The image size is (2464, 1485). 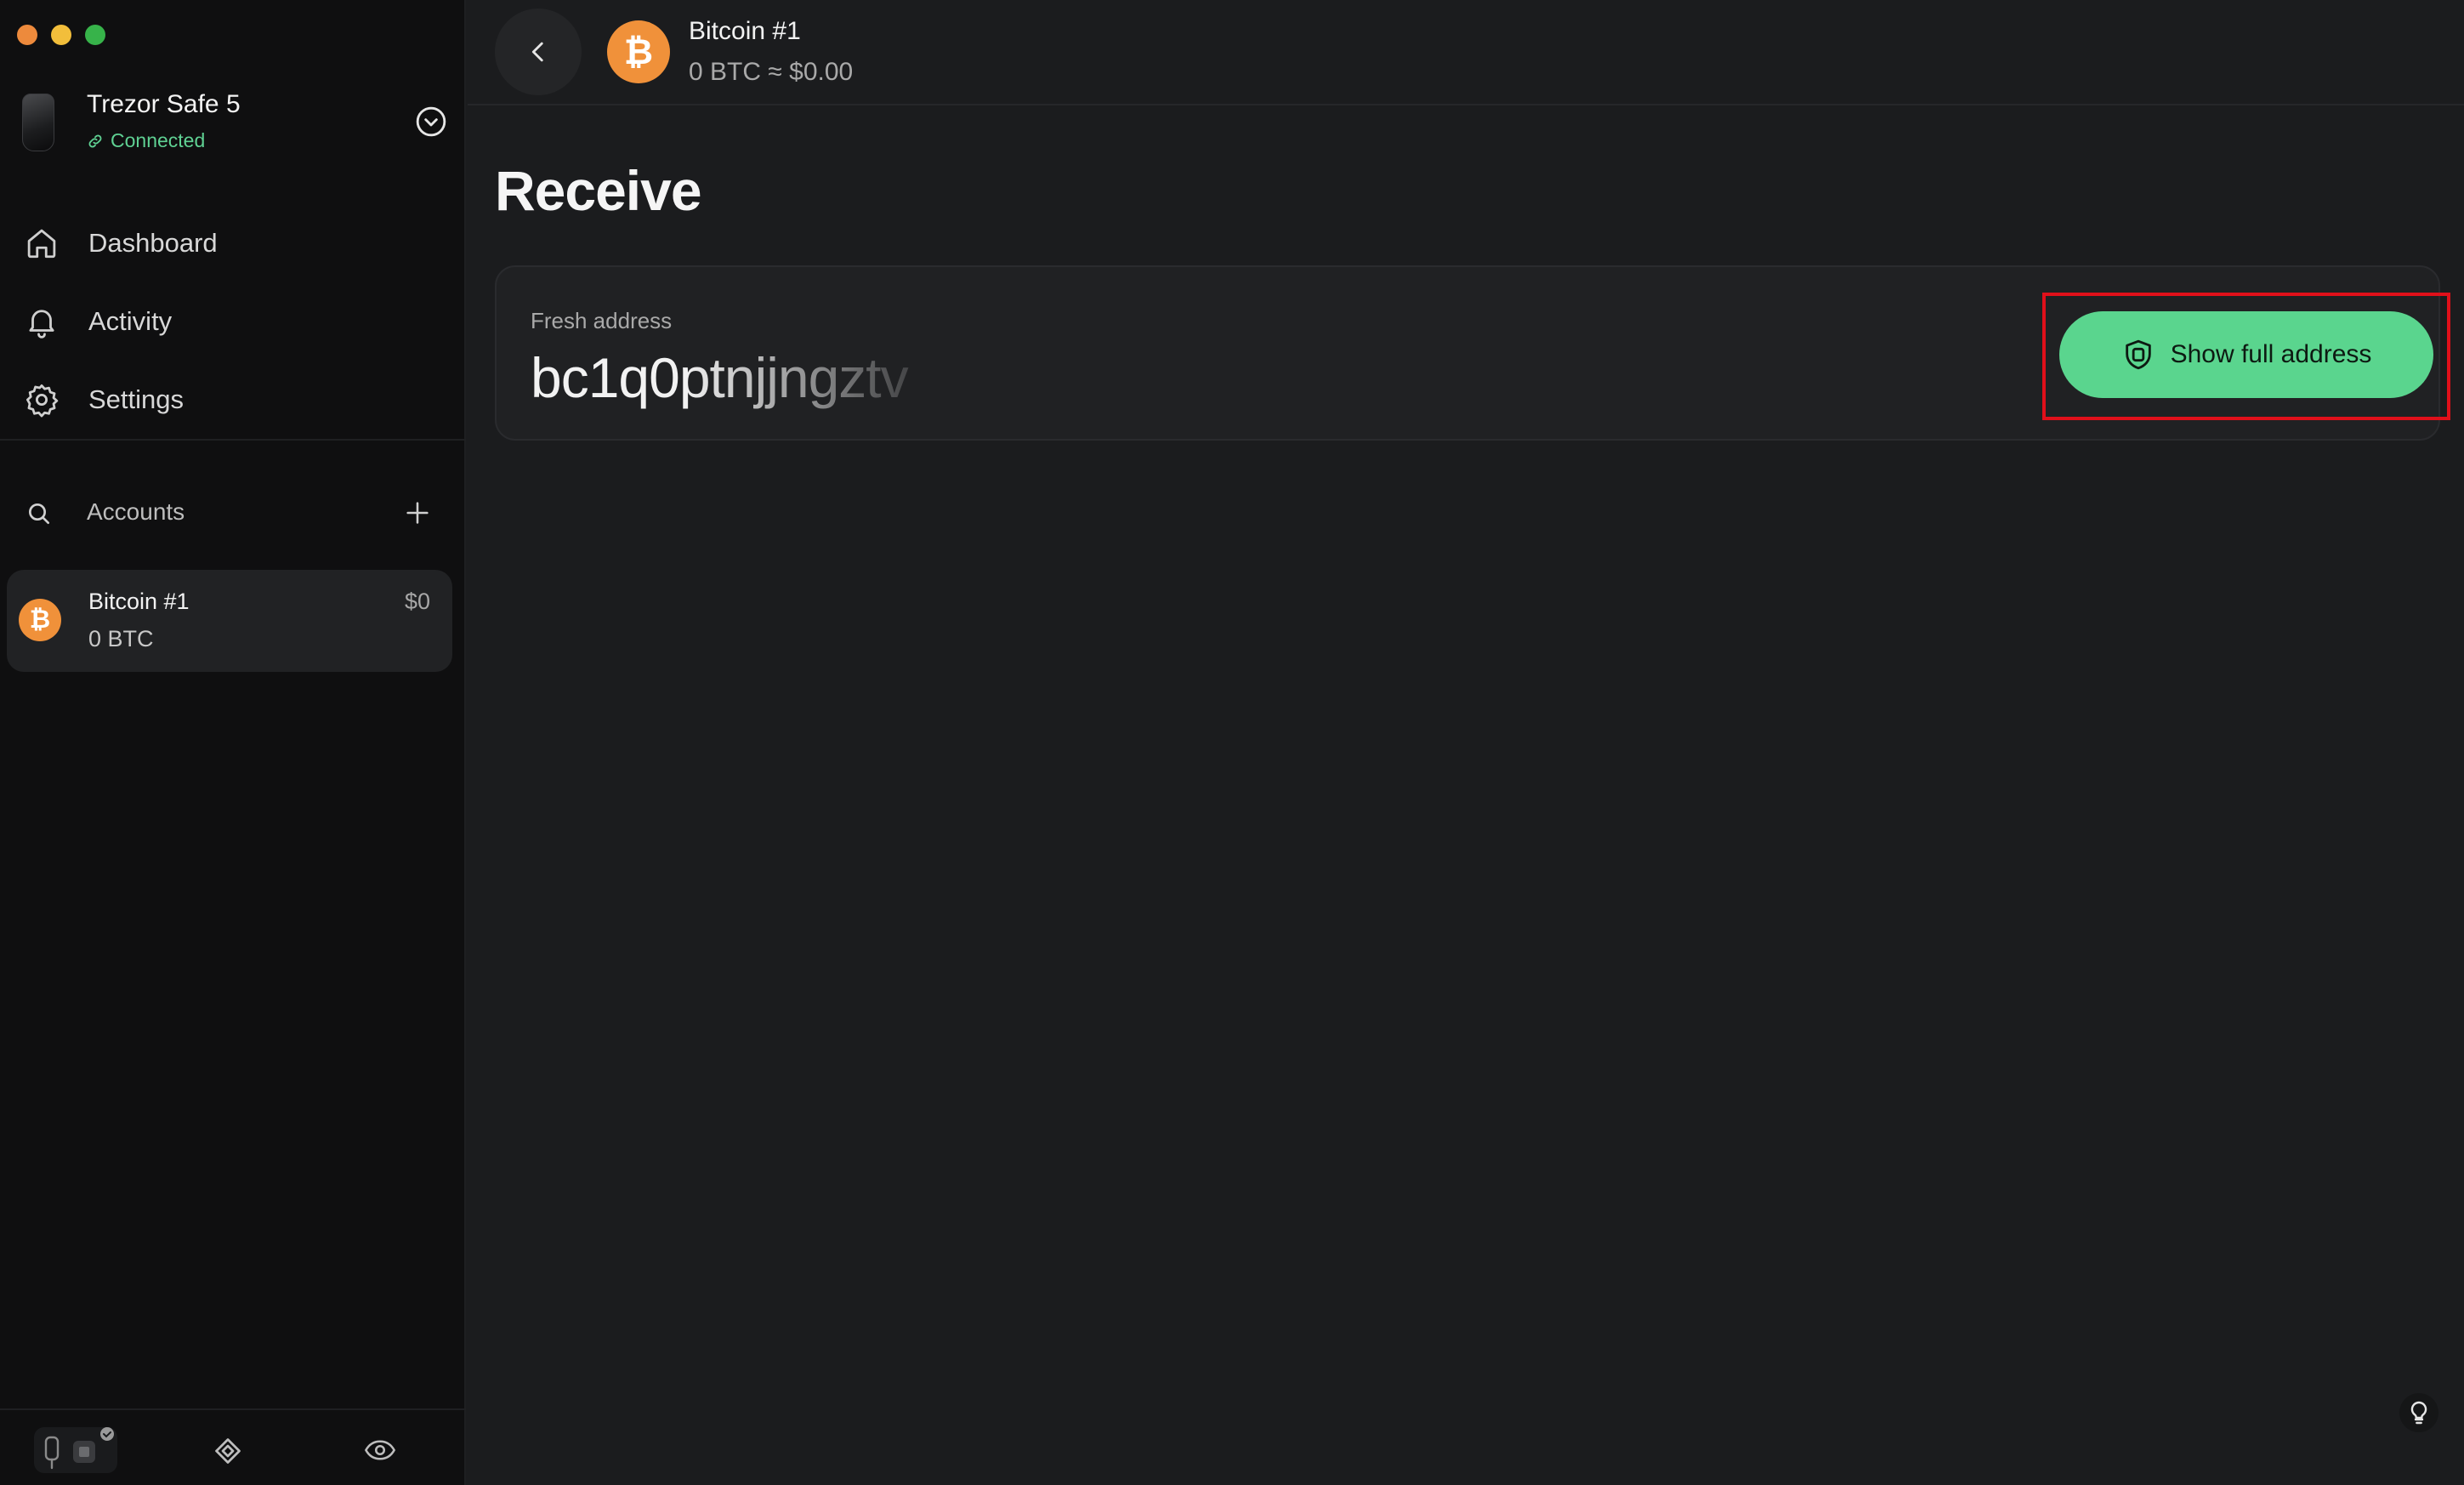 What do you see at coordinates (771, 72) in the screenshot?
I see `account-balance-summary: 0 BTC ≈ $0.00` at bounding box center [771, 72].